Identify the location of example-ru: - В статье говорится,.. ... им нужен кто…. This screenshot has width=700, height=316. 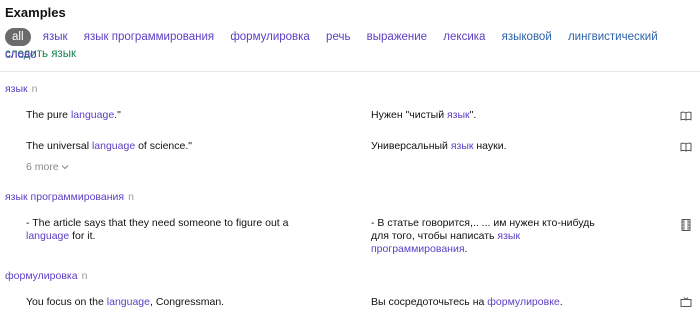
(511, 236).